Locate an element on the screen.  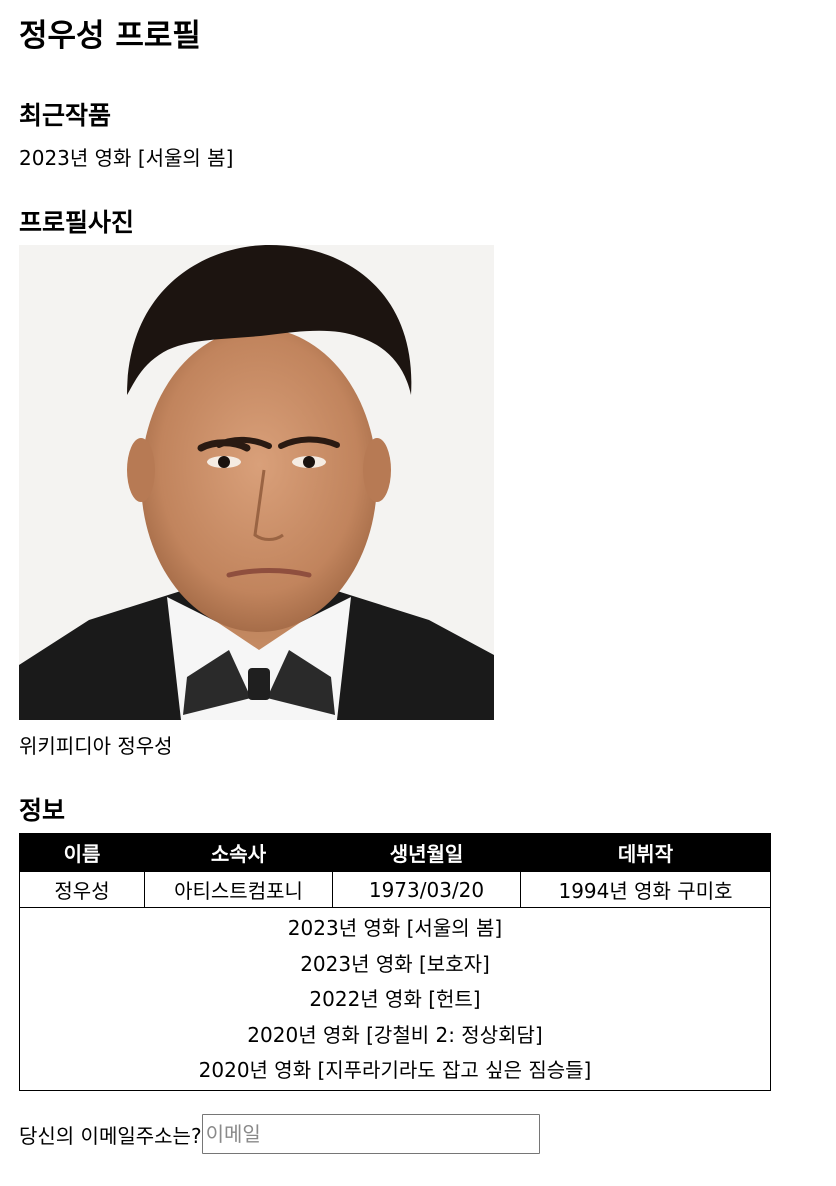
header-birthdate: 생년월일 is located at coordinates (426, 852).